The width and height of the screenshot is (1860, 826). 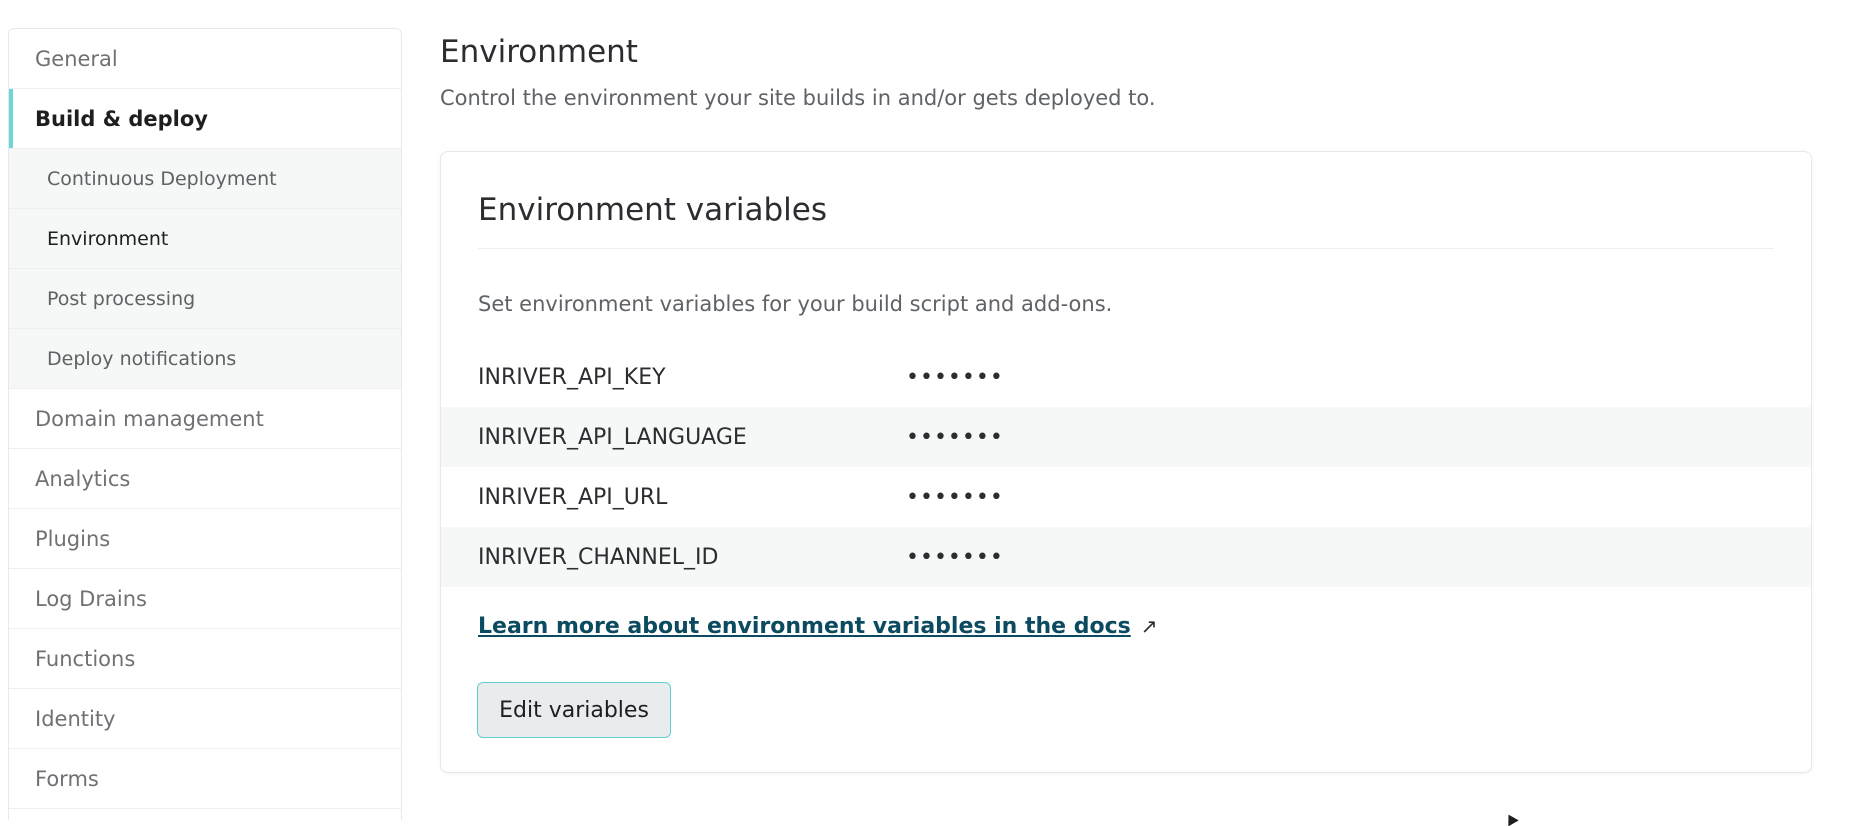 I want to click on page-title: Environment, so click(x=539, y=52).